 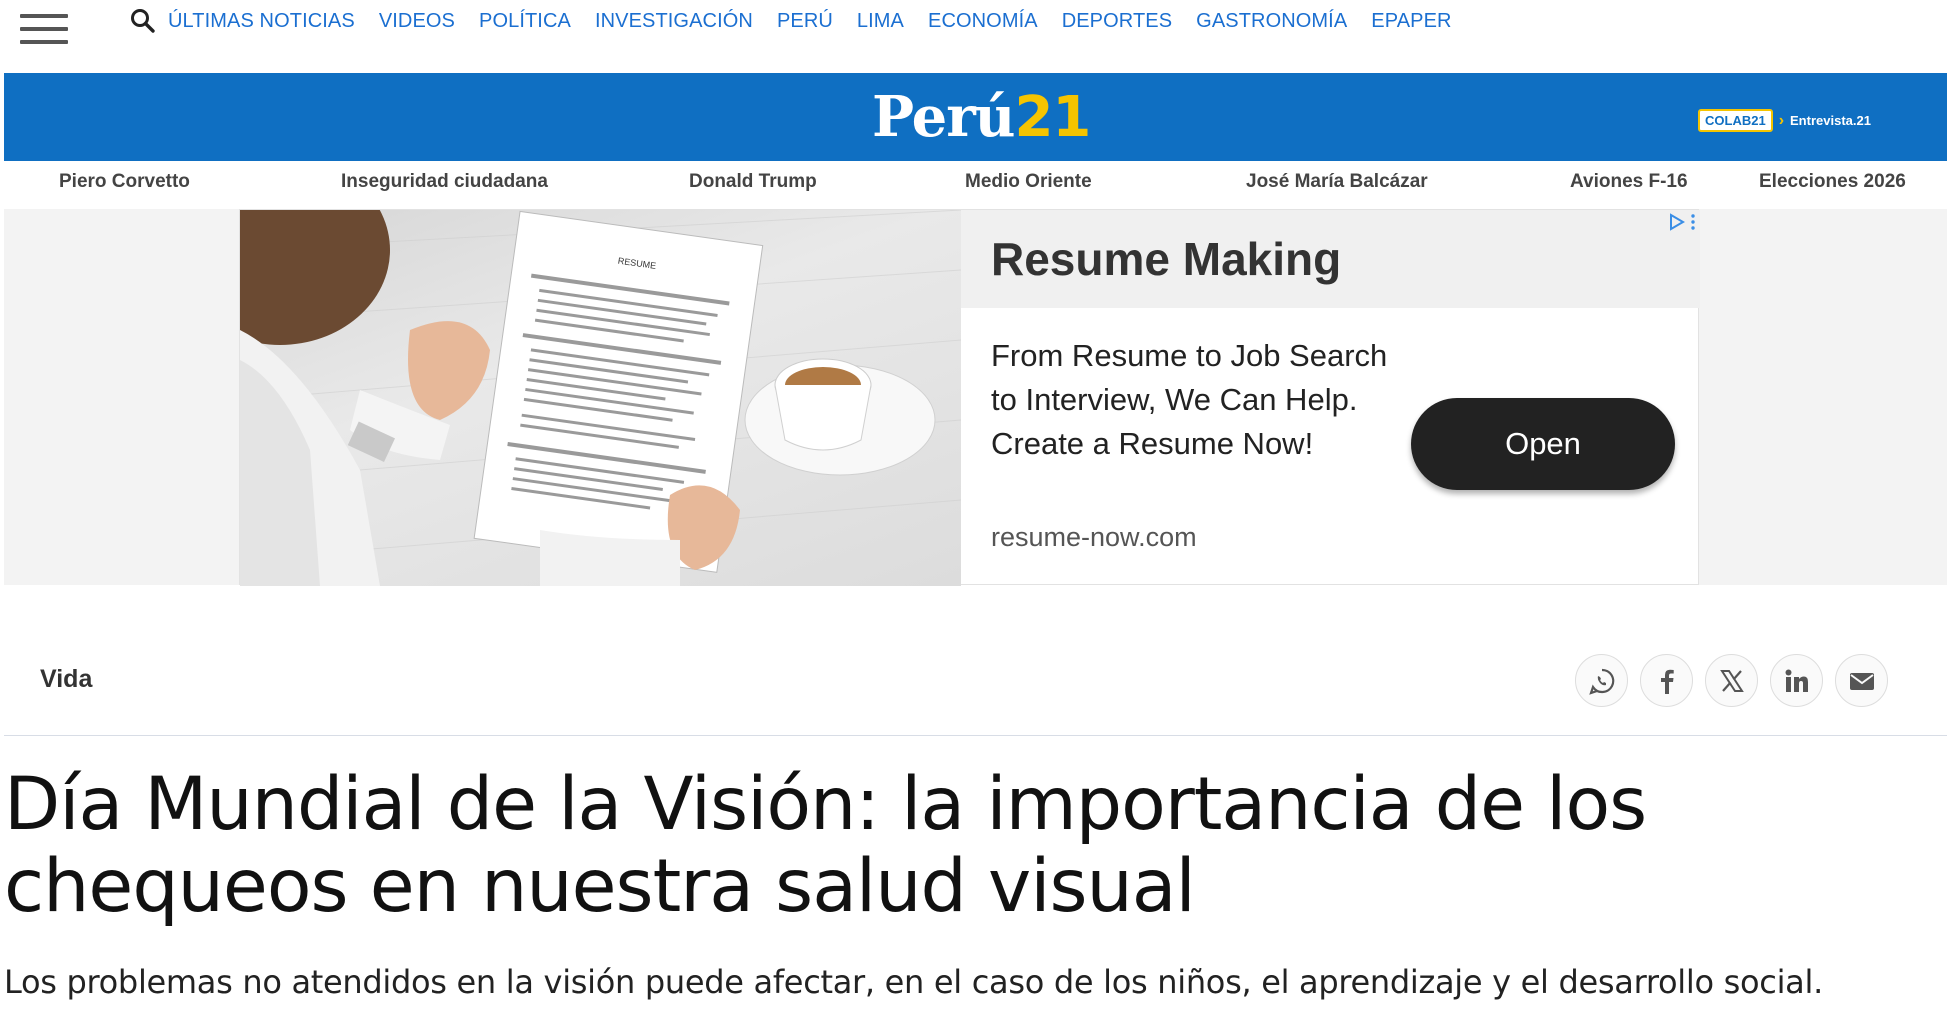 I want to click on trending-item: Inseguridad ciudadana, so click(x=444, y=182).